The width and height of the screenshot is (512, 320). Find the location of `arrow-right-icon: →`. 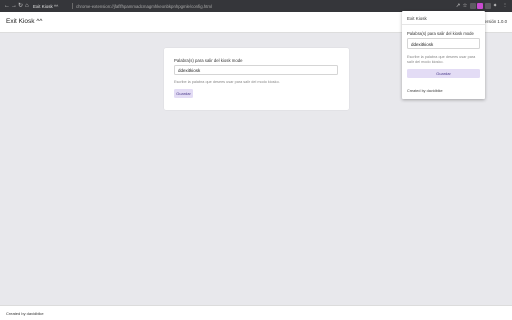

arrow-right-icon: → is located at coordinates (14, 6).